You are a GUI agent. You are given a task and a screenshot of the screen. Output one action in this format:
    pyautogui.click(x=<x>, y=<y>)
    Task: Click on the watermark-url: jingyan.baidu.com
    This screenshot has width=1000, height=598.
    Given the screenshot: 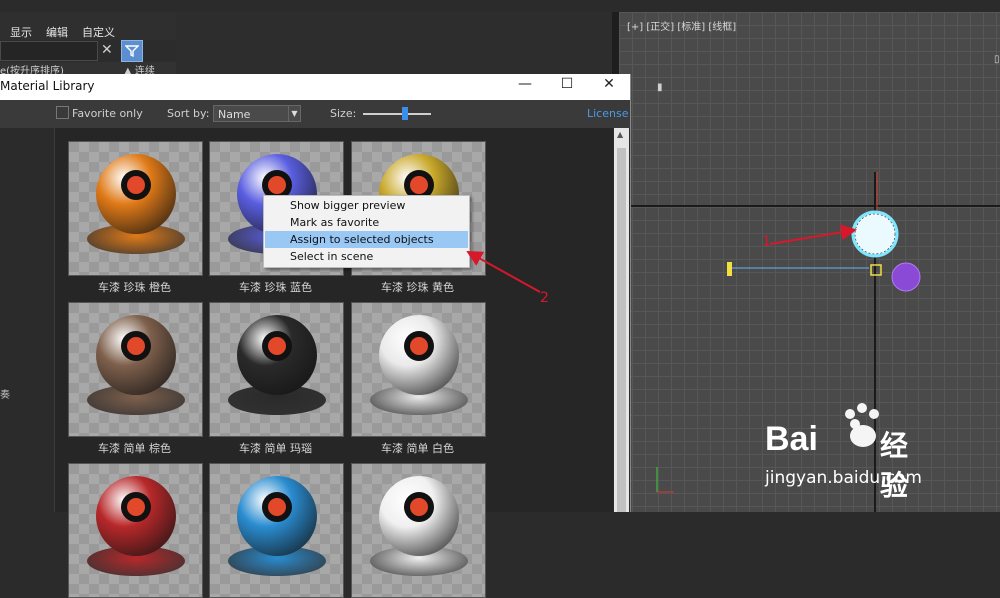 What is the action you would take?
    pyautogui.click(x=843, y=478)
    